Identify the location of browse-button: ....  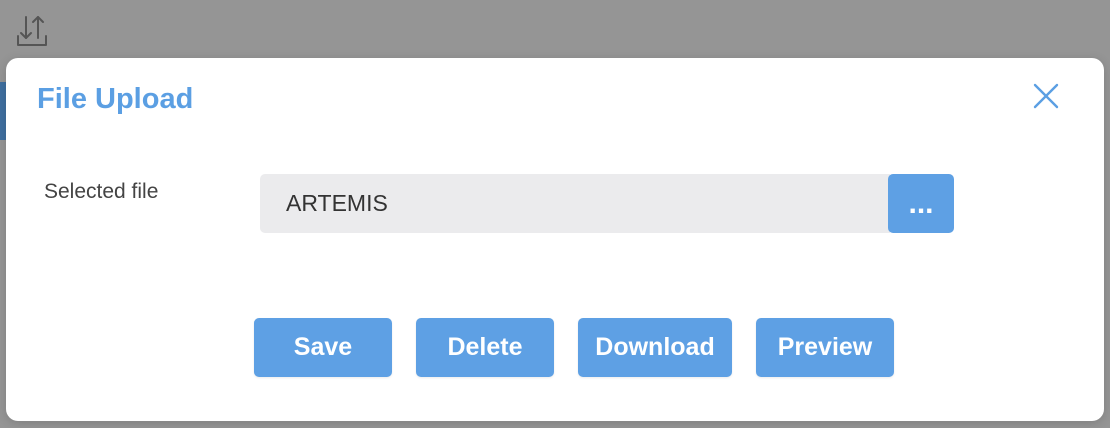
(921, 203).